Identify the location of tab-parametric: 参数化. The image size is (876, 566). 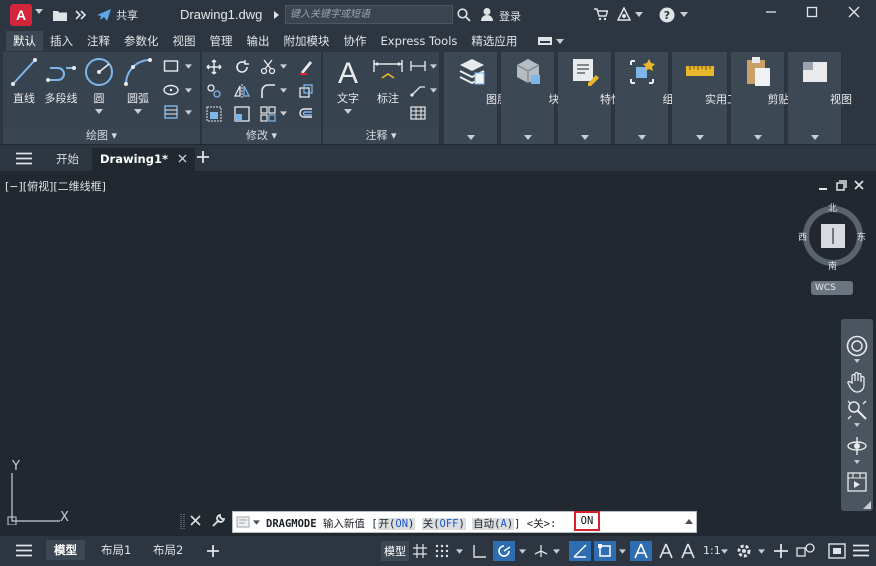
(141, 41).